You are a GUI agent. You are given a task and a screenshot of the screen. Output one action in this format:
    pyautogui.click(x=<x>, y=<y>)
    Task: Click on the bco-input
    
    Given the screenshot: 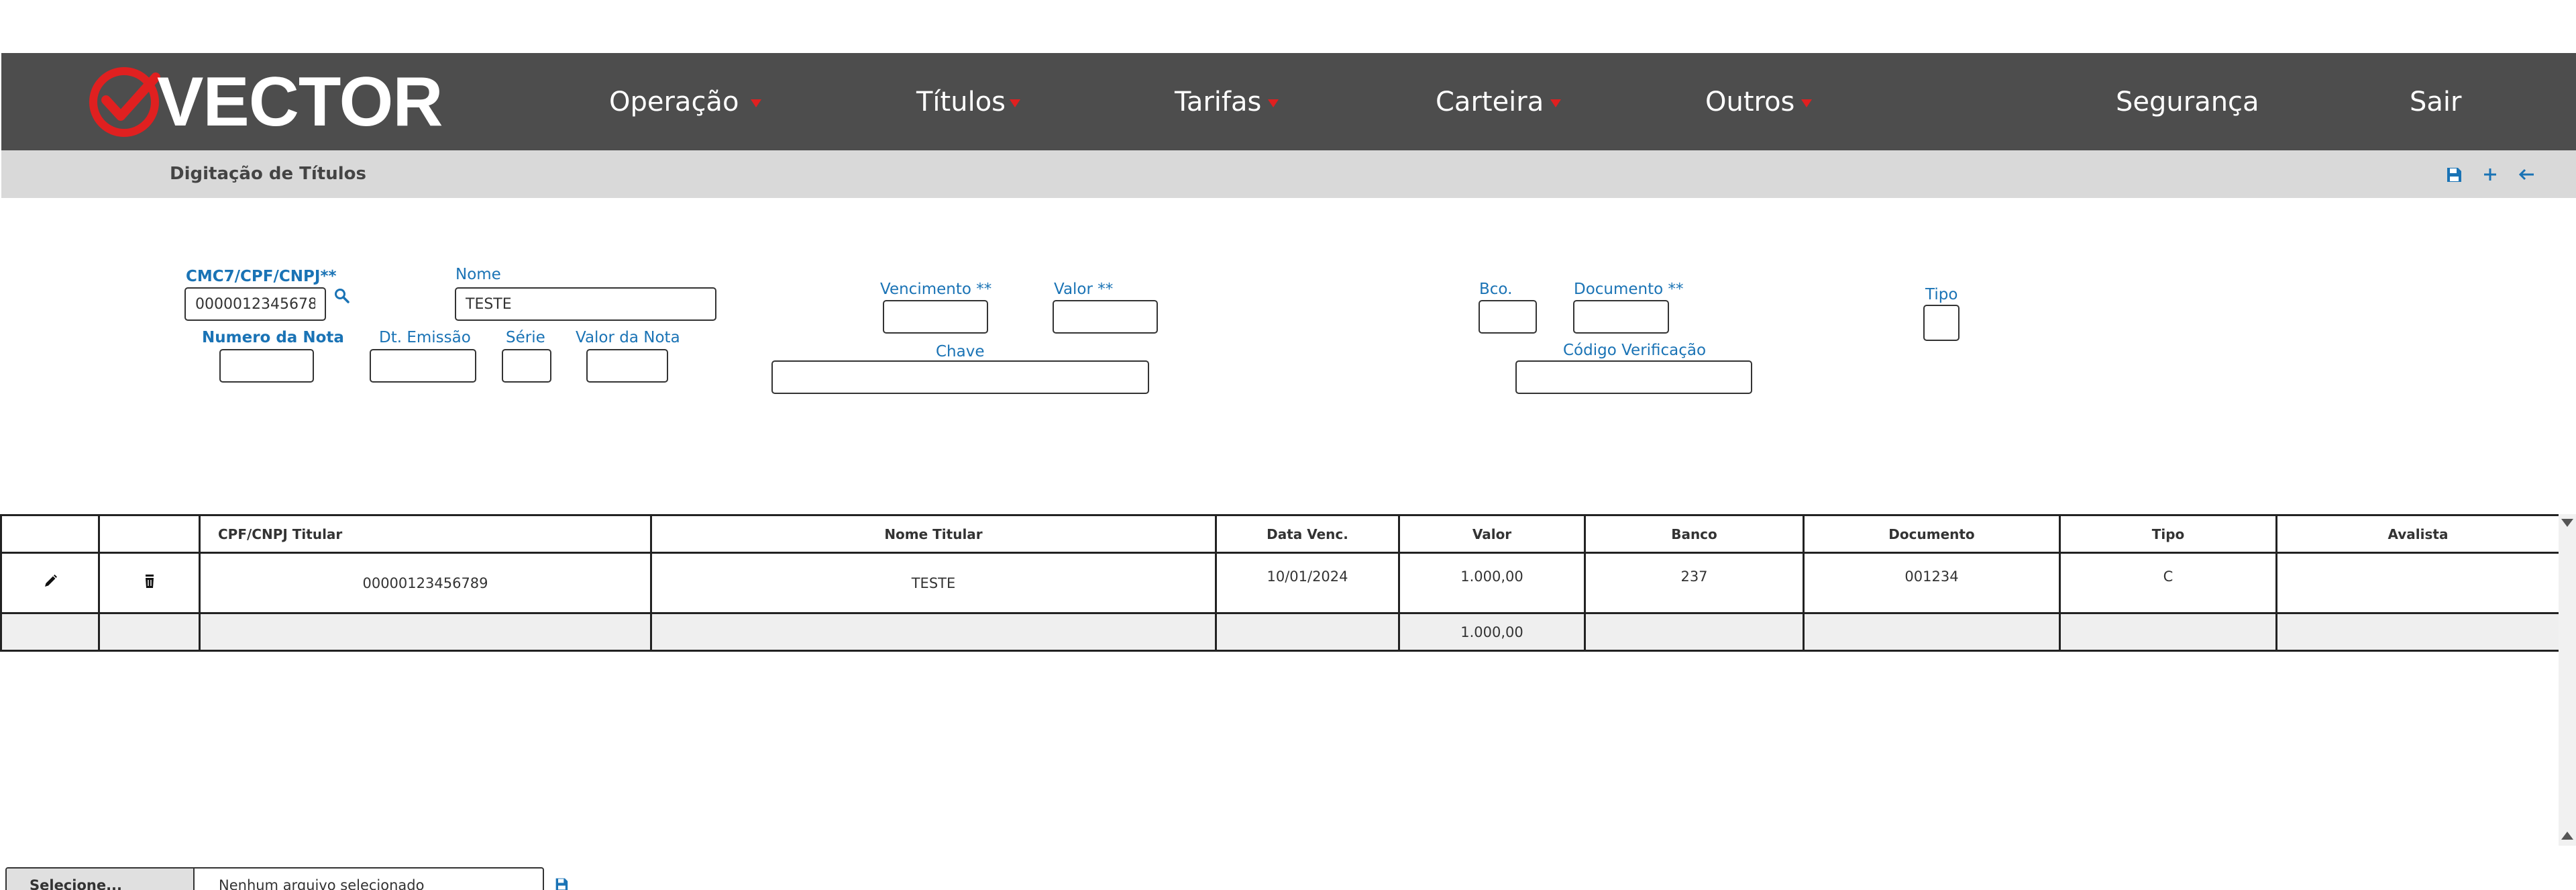 What is the action you would take?
    pyautogui.click(x=1508, y=317)
    